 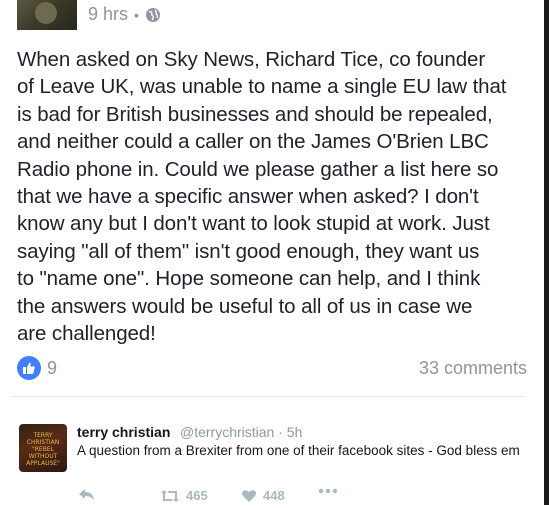 I want to click on post-time: 9 hrs, so click(x=108, y=14).